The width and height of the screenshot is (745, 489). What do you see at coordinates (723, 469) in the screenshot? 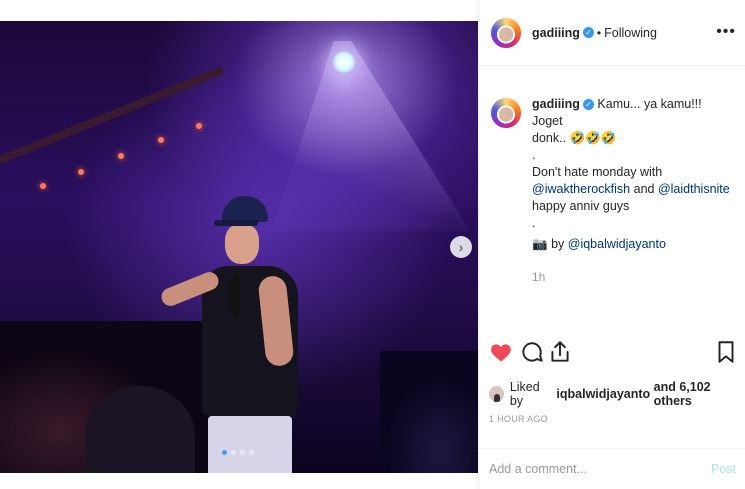
I see `post-comment-button: Post` at bounding box center [723, 469].